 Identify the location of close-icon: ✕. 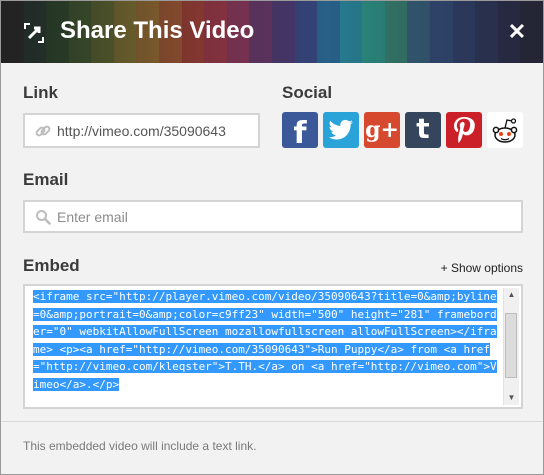
(517, 31).